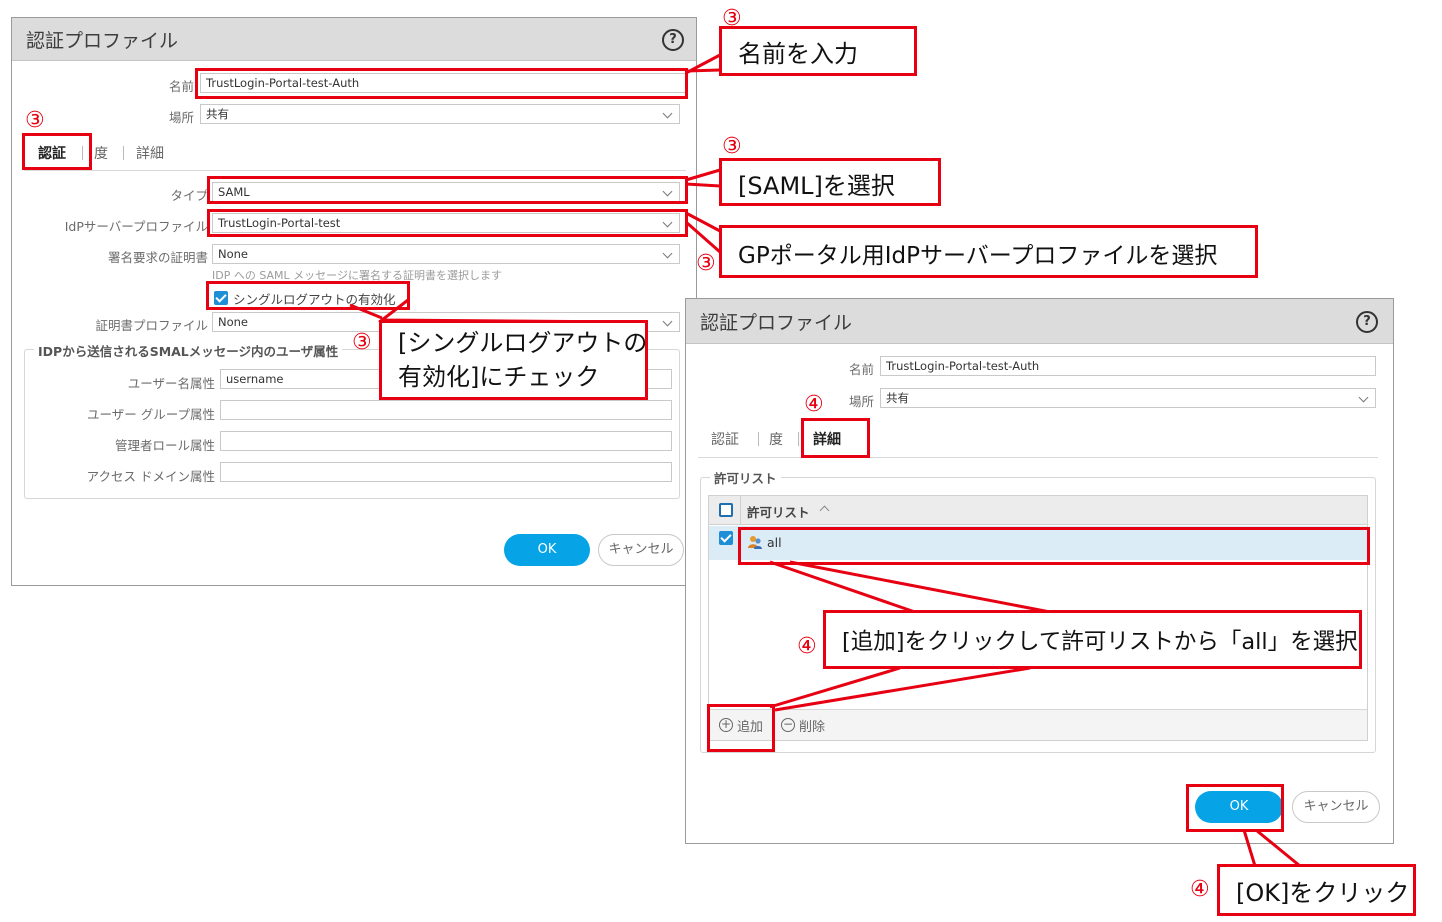  Describe the element at coordinates (798, 54) in the screenshot. I see `callout-enter-name-text: 名前を入力` at that location.